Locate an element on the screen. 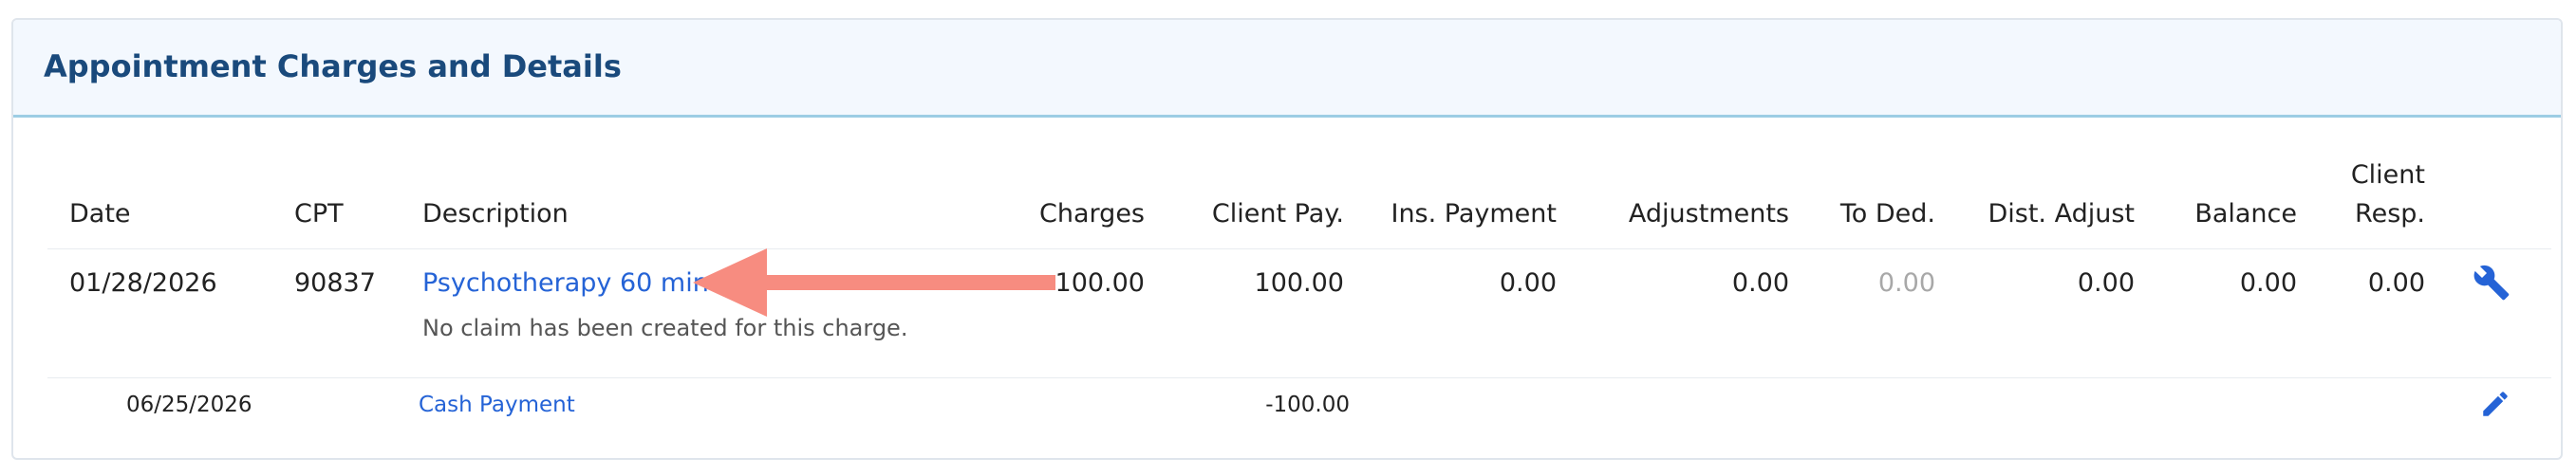 The height and width of the screenshot is (476, 2576). column-header-cpt: CPT is located at coordinates (319, 214).